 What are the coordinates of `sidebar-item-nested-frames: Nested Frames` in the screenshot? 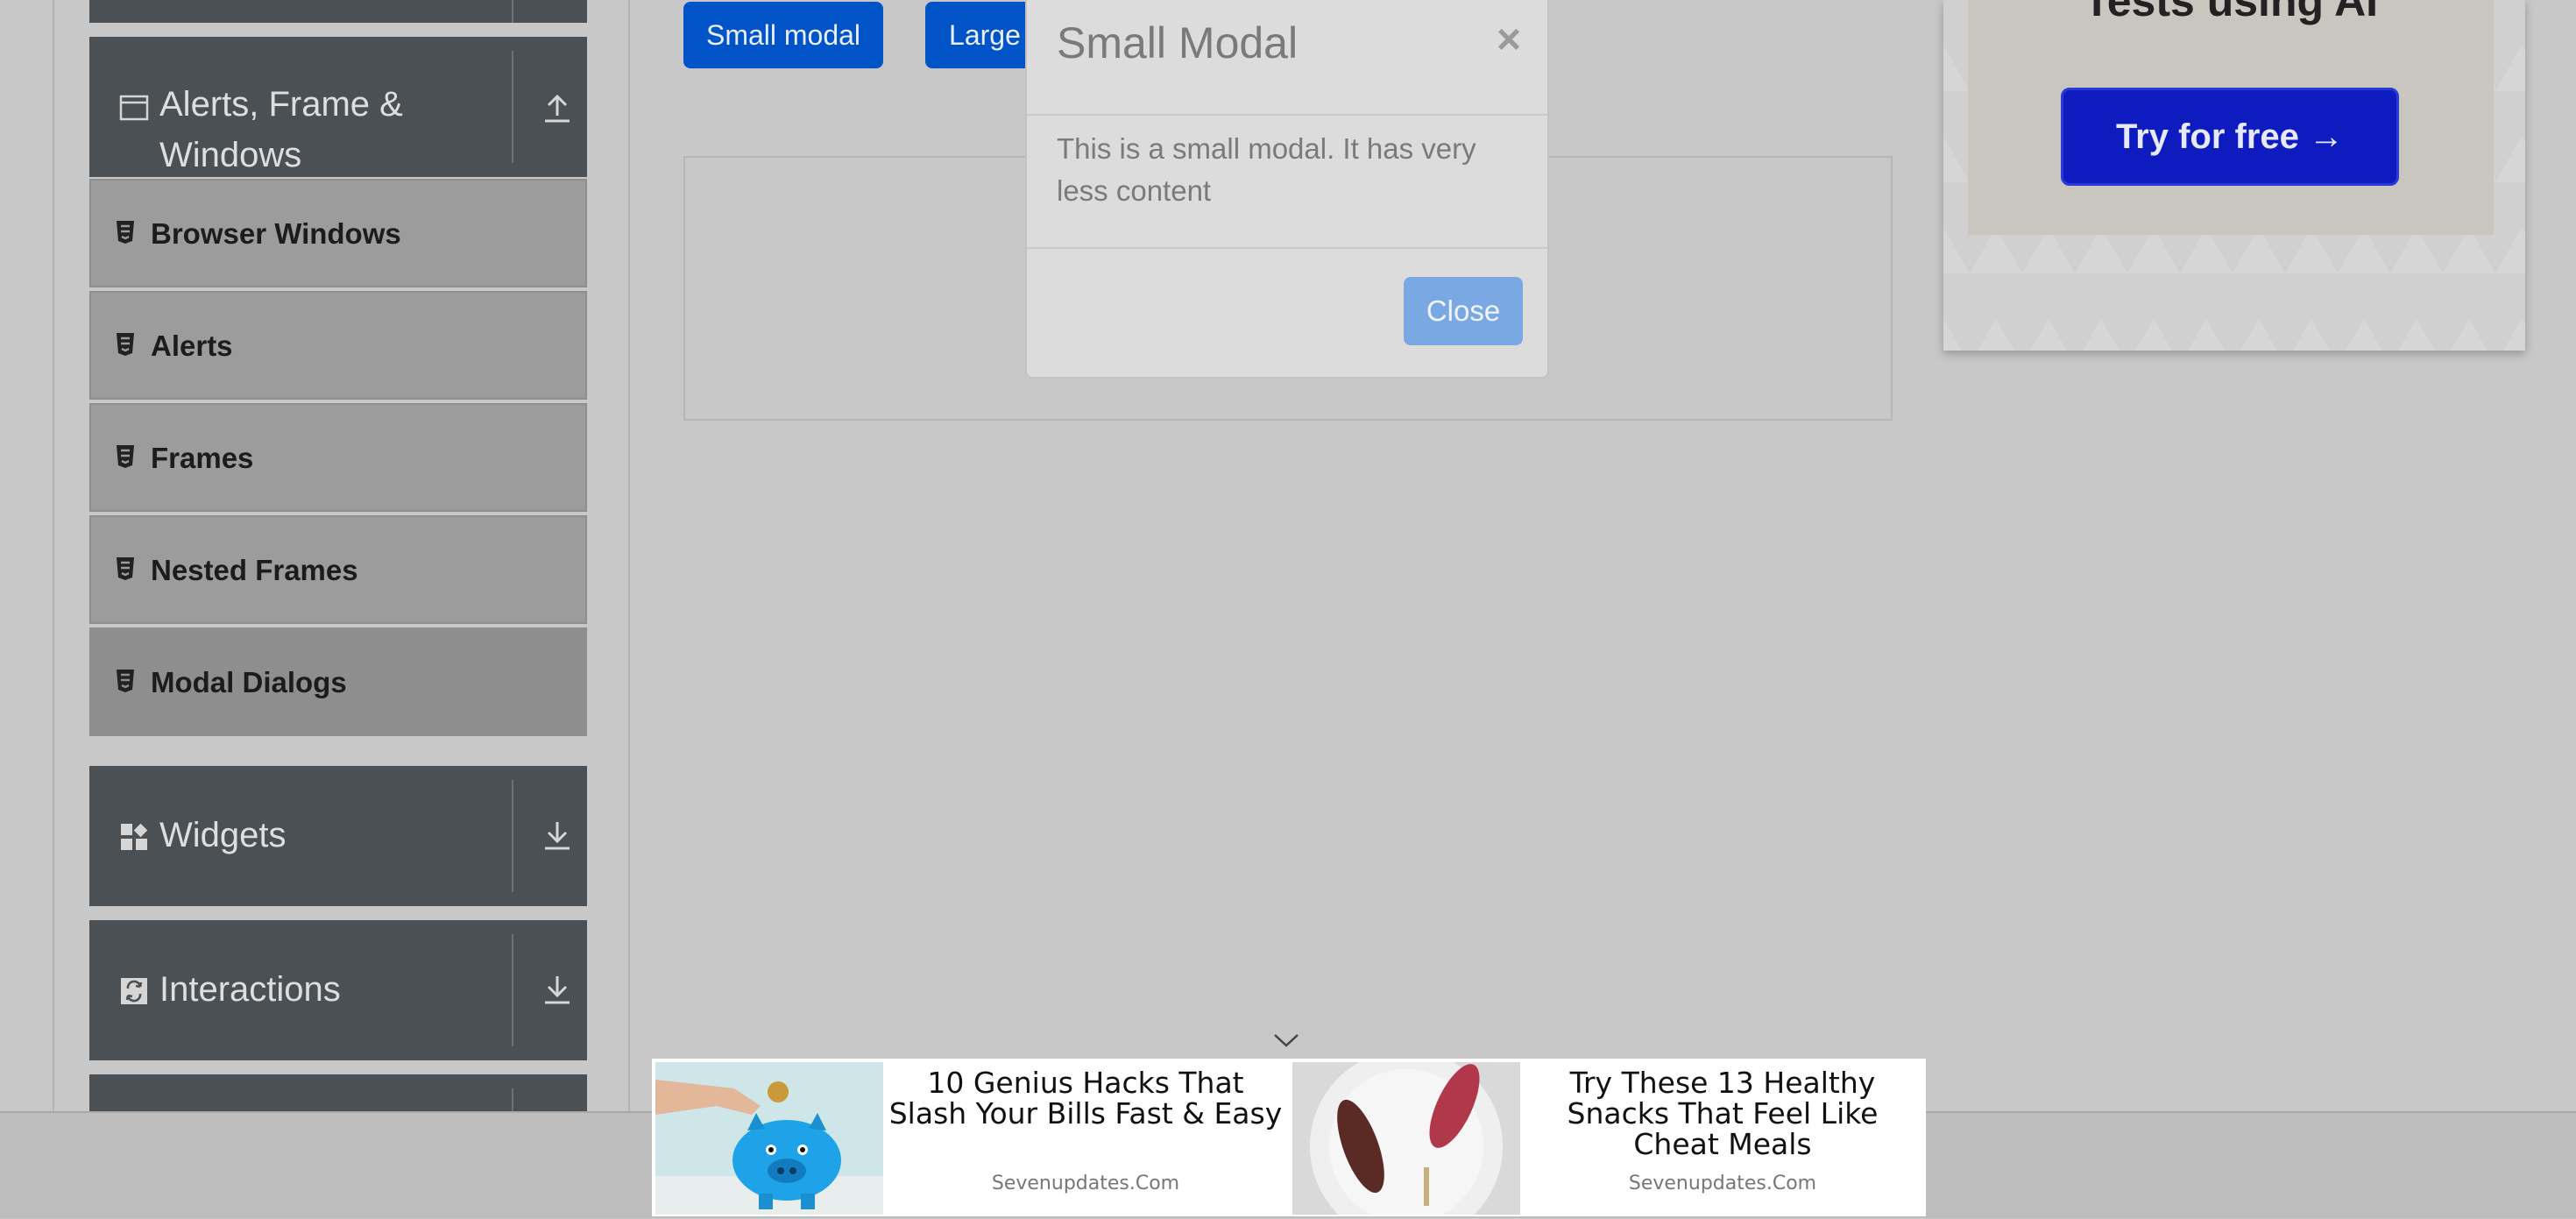 It's located at (338, 570).